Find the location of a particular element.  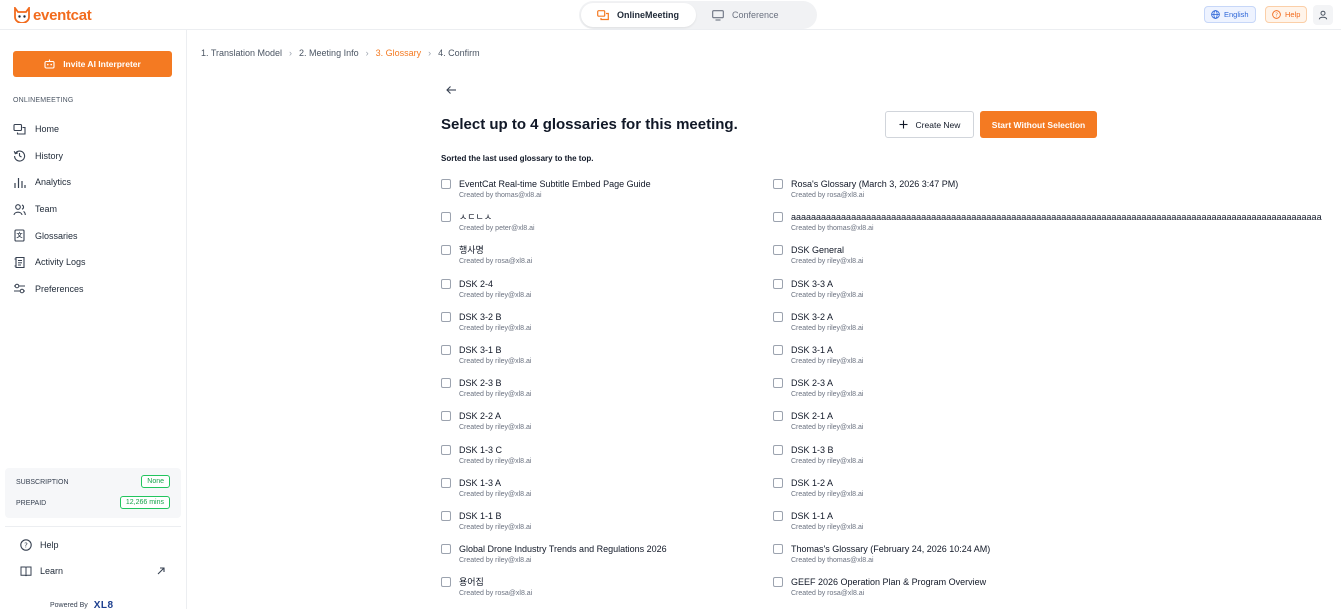

breadcrumb-step-4: 4. Confirm is located at coordinates (459, 53).